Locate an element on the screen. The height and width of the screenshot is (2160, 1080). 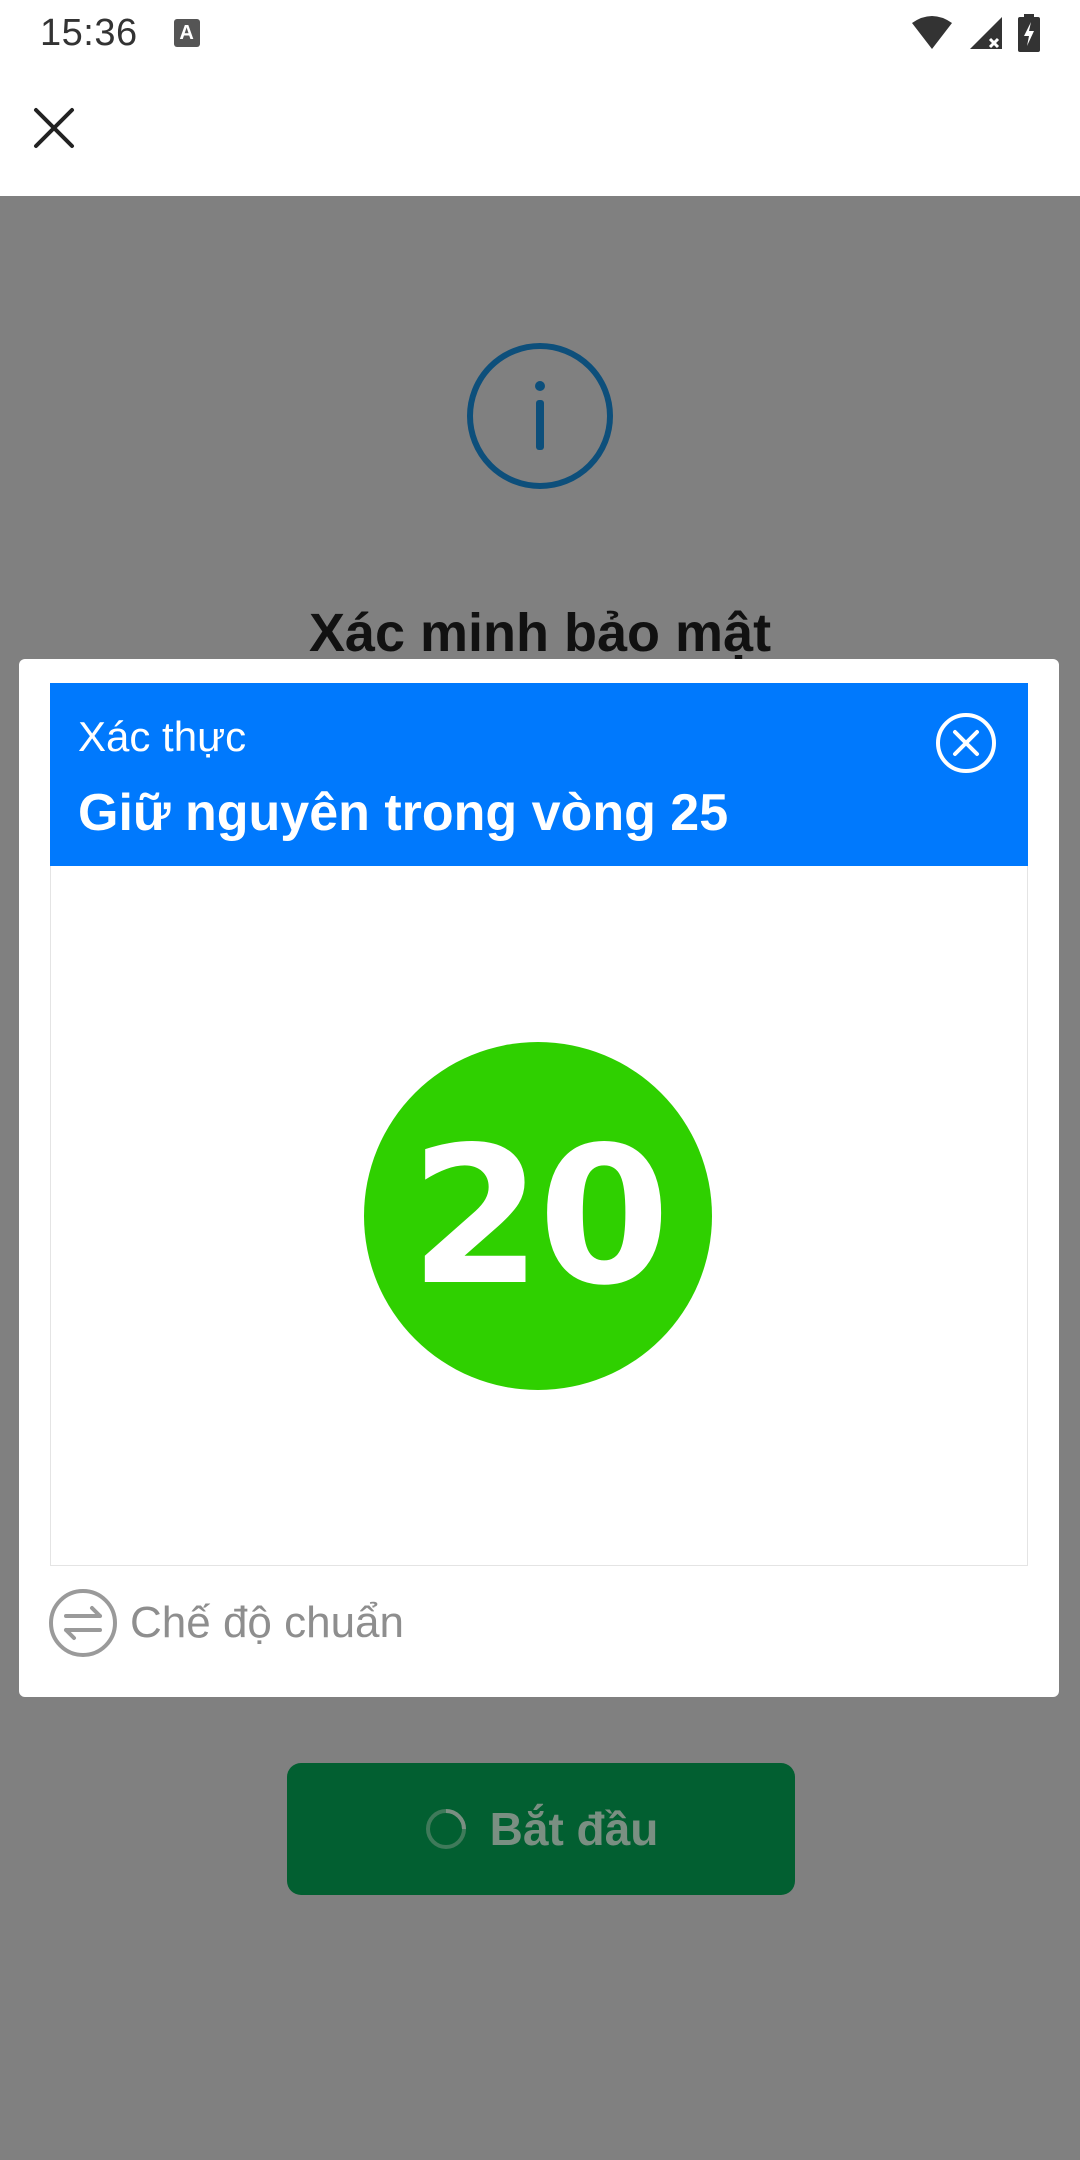
close-circle-icon is located at coordinates (966, 743).